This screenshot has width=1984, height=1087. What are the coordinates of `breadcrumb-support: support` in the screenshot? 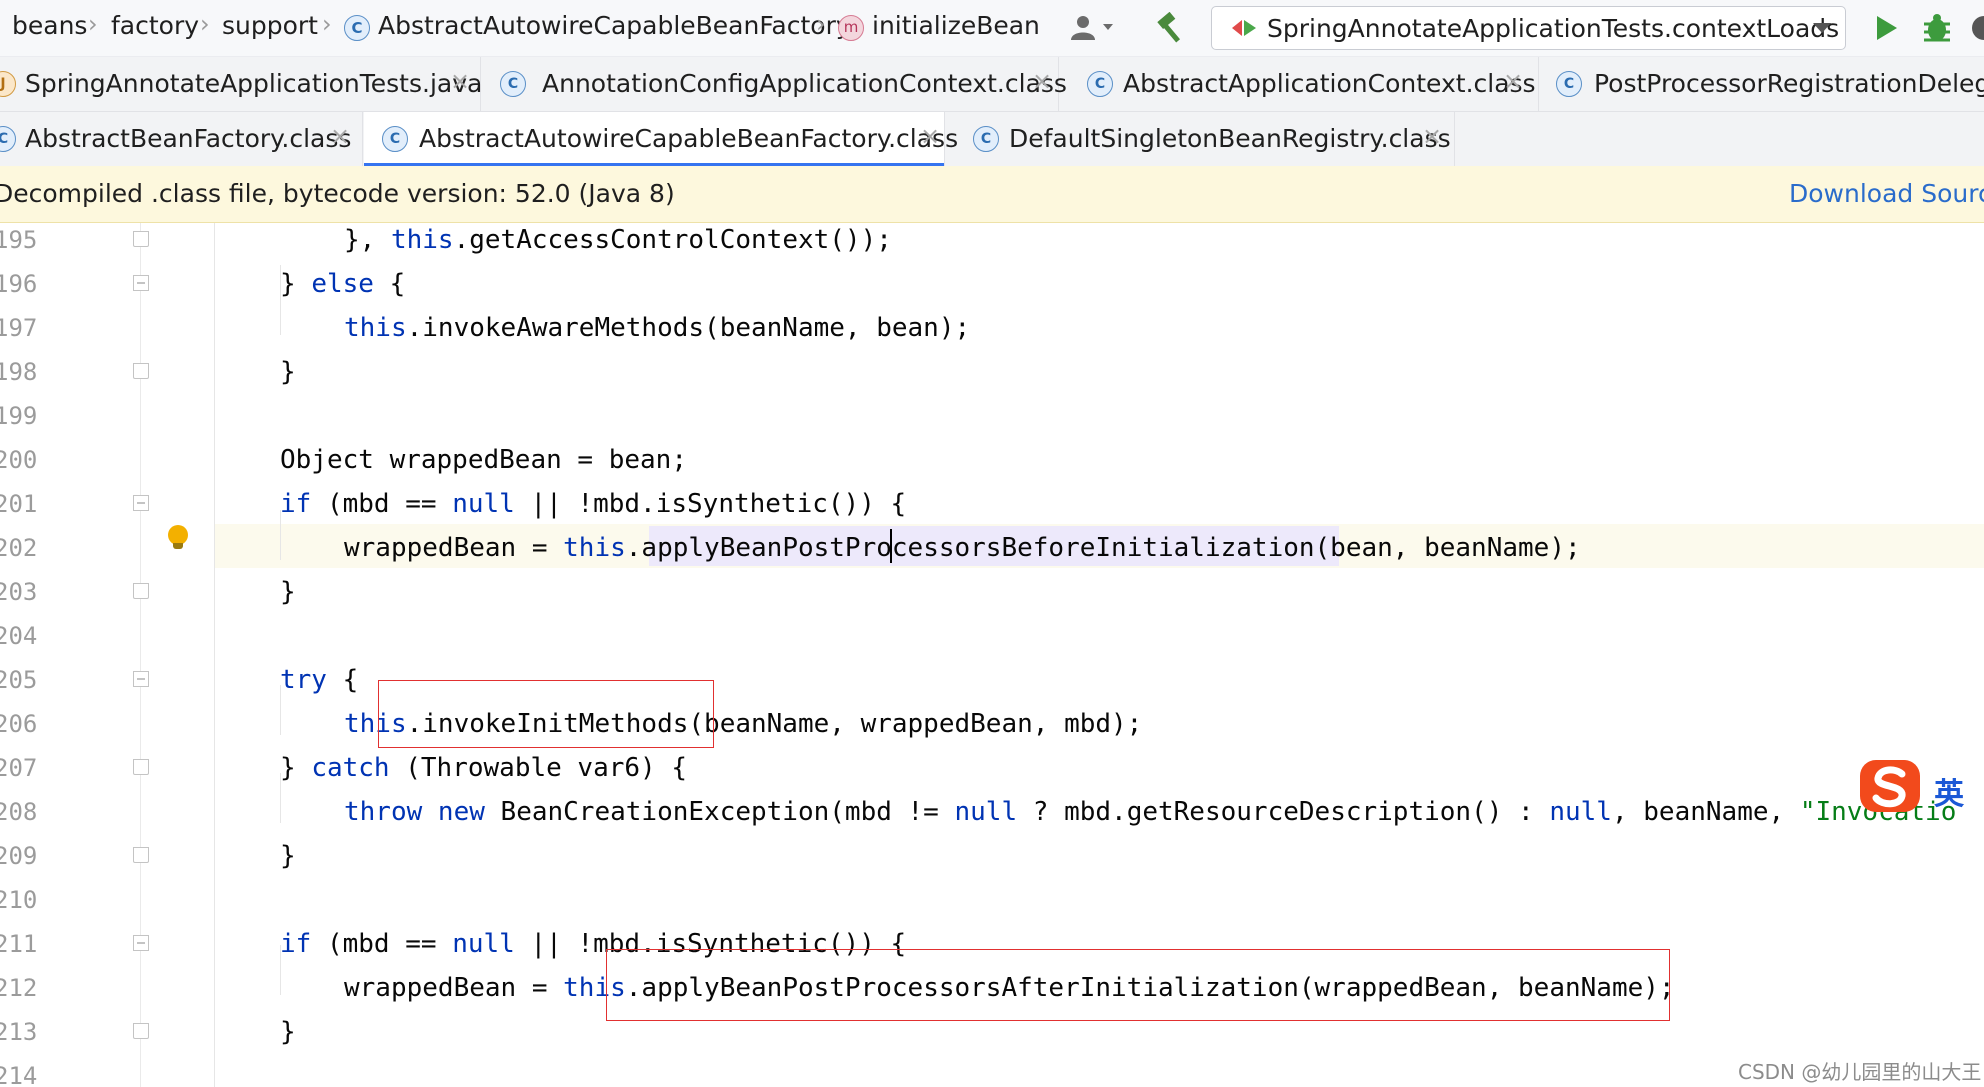 It's located at (270, 25).